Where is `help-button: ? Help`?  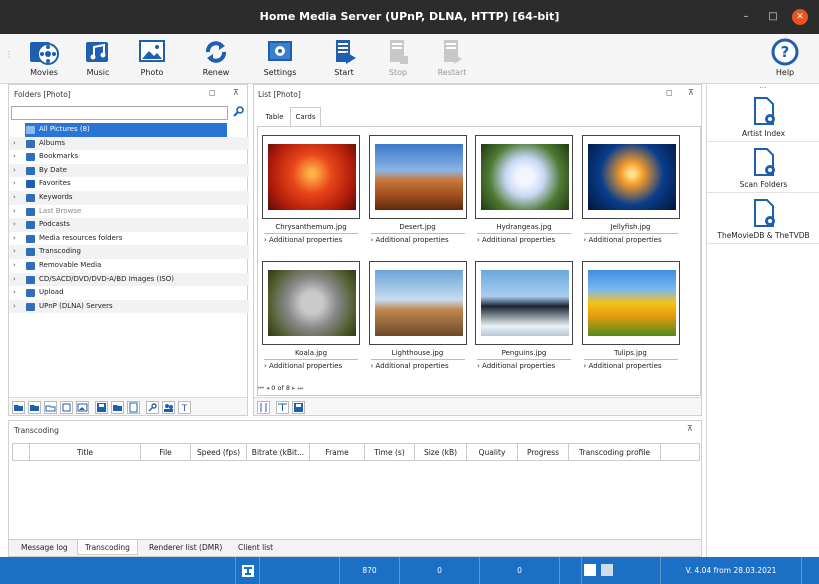
help-button: ? Help is located at coordinates (785, 59).